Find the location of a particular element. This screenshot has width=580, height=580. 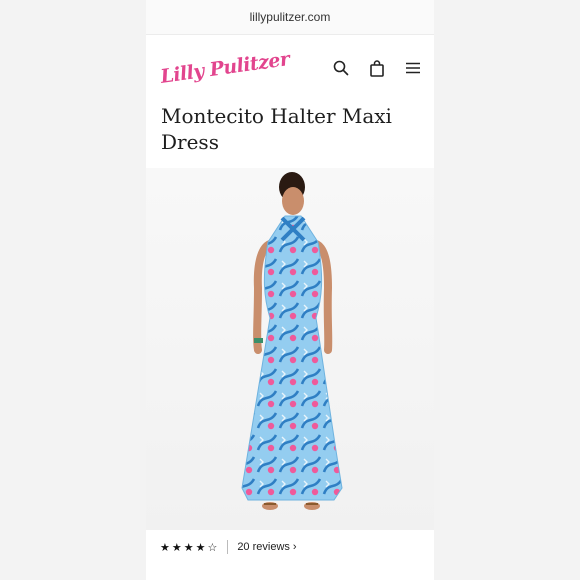

address-bar: lillypulitzer.com is located at coordinates (290, 17).